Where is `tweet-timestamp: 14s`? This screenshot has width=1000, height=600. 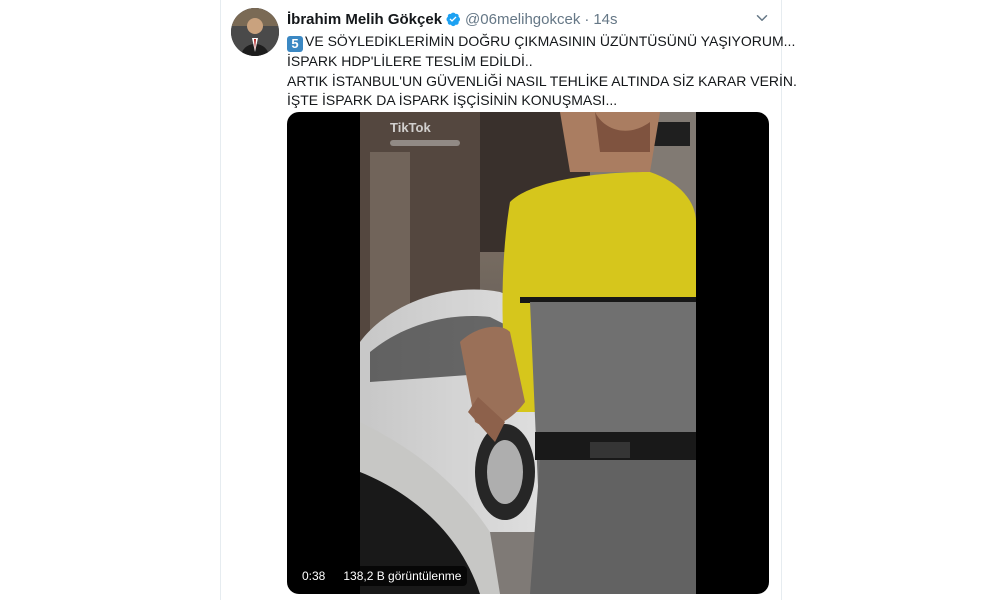 tweet-timestamp: 14s is located at coordinates (605, 19).